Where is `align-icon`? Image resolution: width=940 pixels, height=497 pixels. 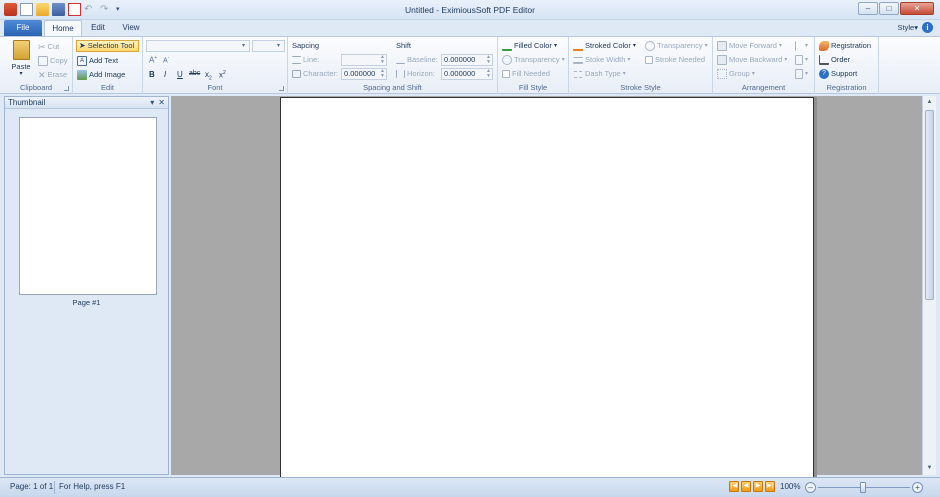 align-icon is located at coordinates (799, 46).